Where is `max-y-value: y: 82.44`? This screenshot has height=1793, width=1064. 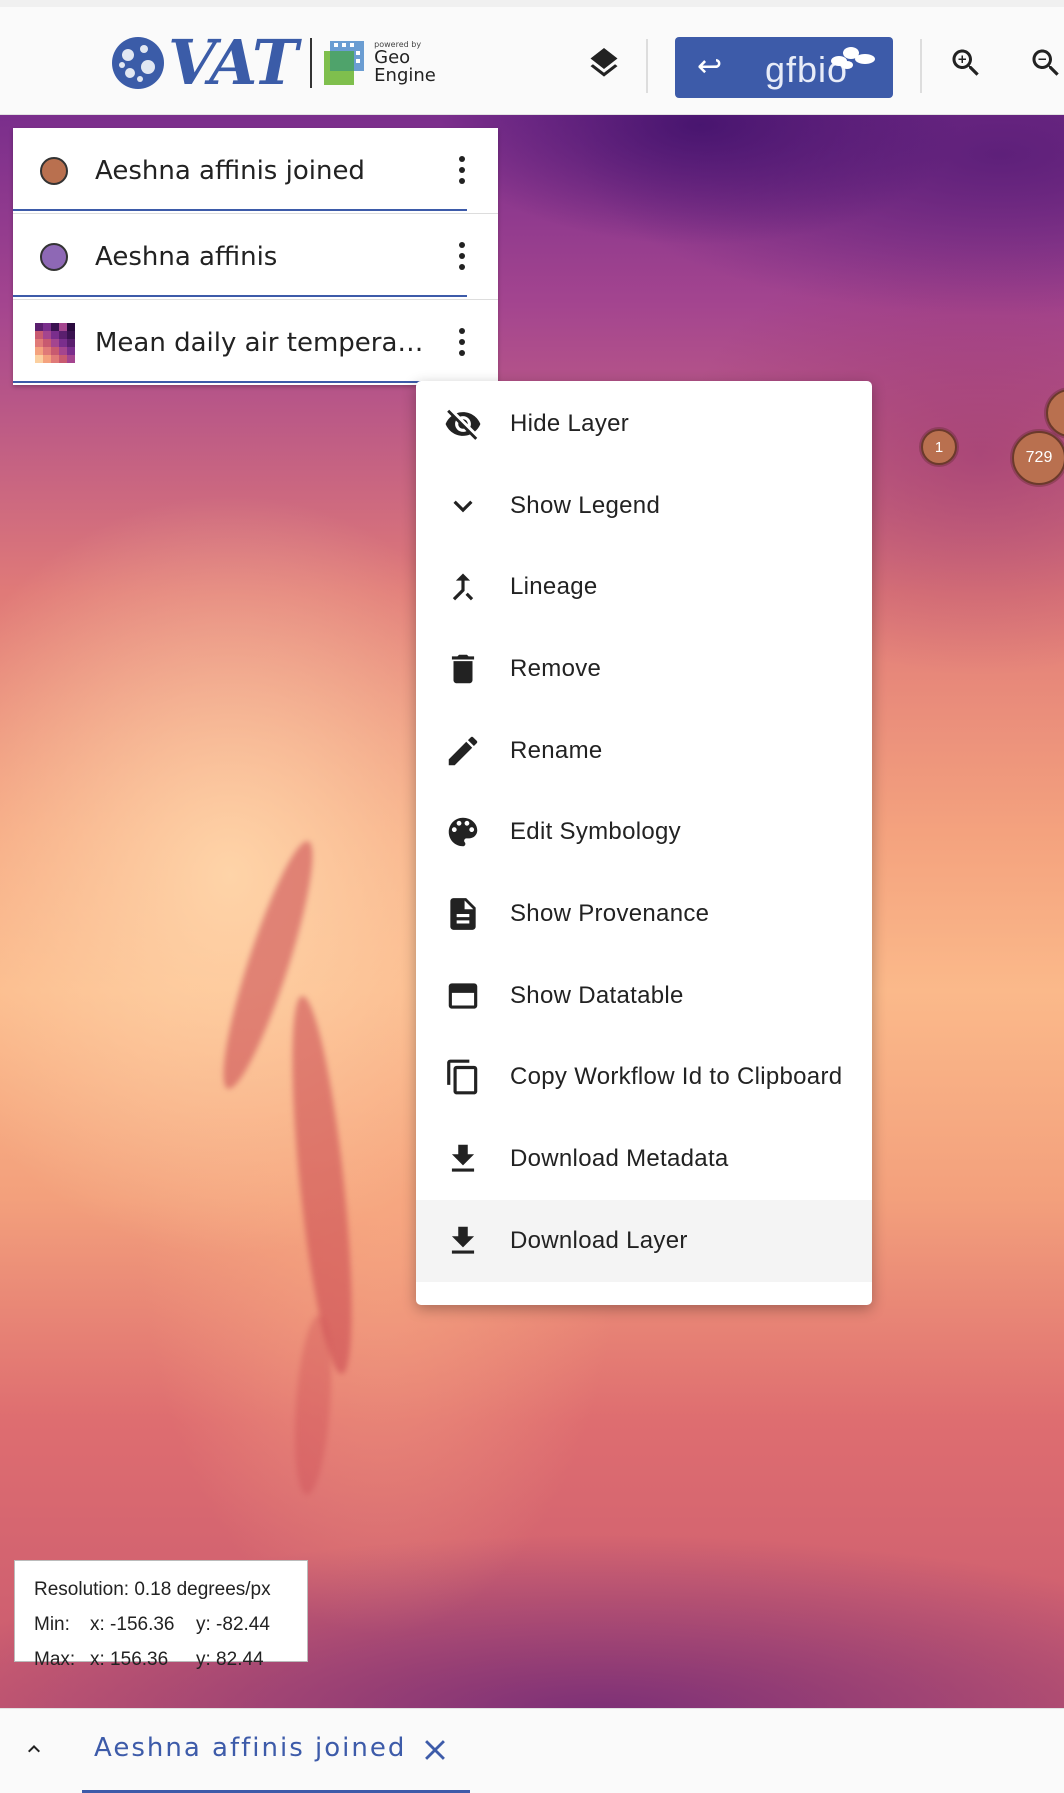 max-y-value: y: 82.44 is located at coordinates (230, 1659).